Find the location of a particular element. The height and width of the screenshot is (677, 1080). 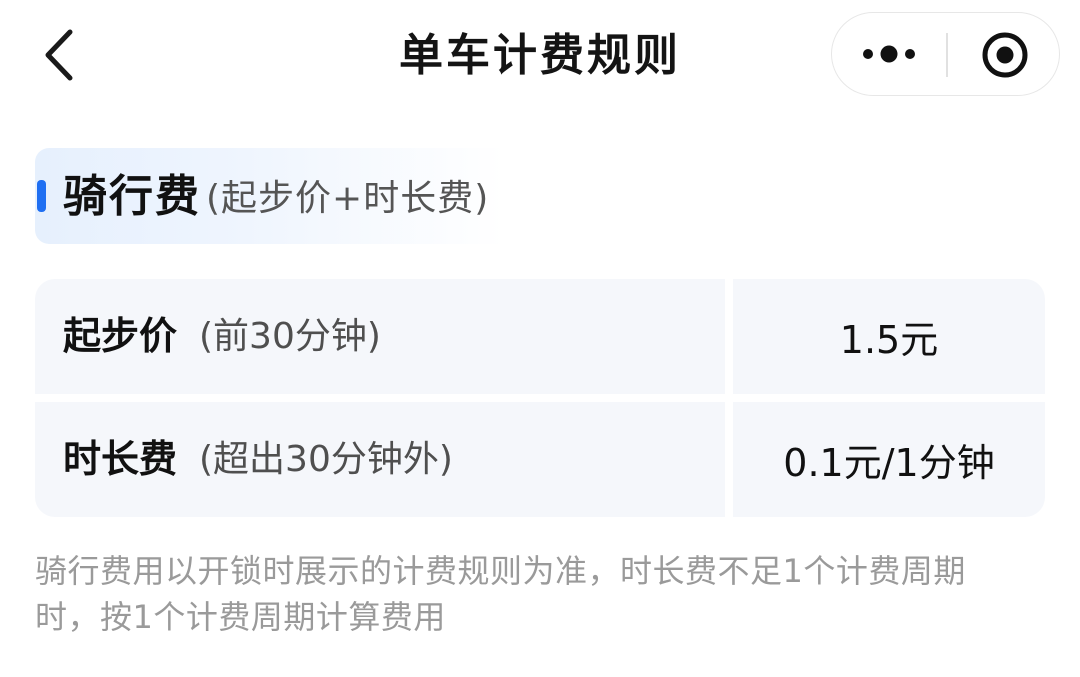

fee-item-note: (前30分钟) is located at coordinates (290, 336).